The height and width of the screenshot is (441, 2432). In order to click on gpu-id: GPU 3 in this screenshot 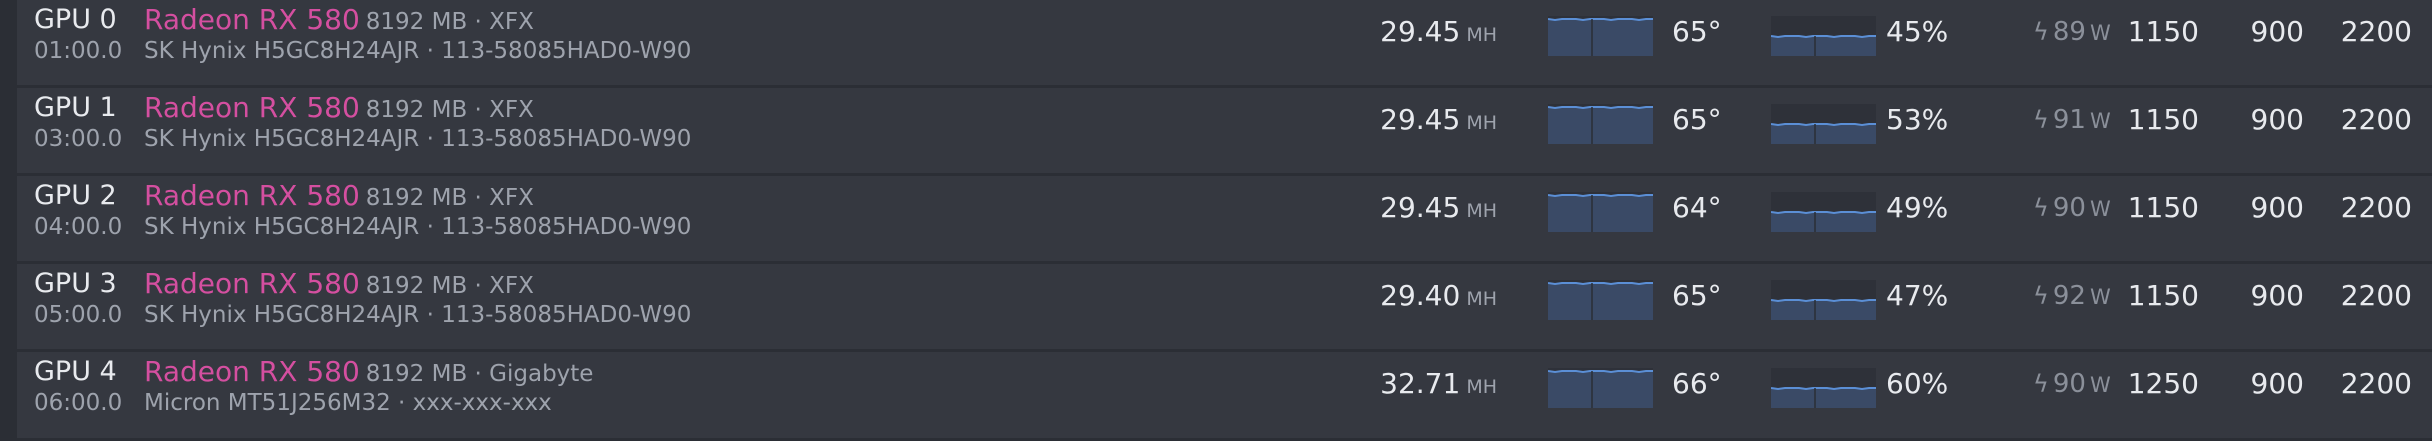, I will do `click(75, 283)`.